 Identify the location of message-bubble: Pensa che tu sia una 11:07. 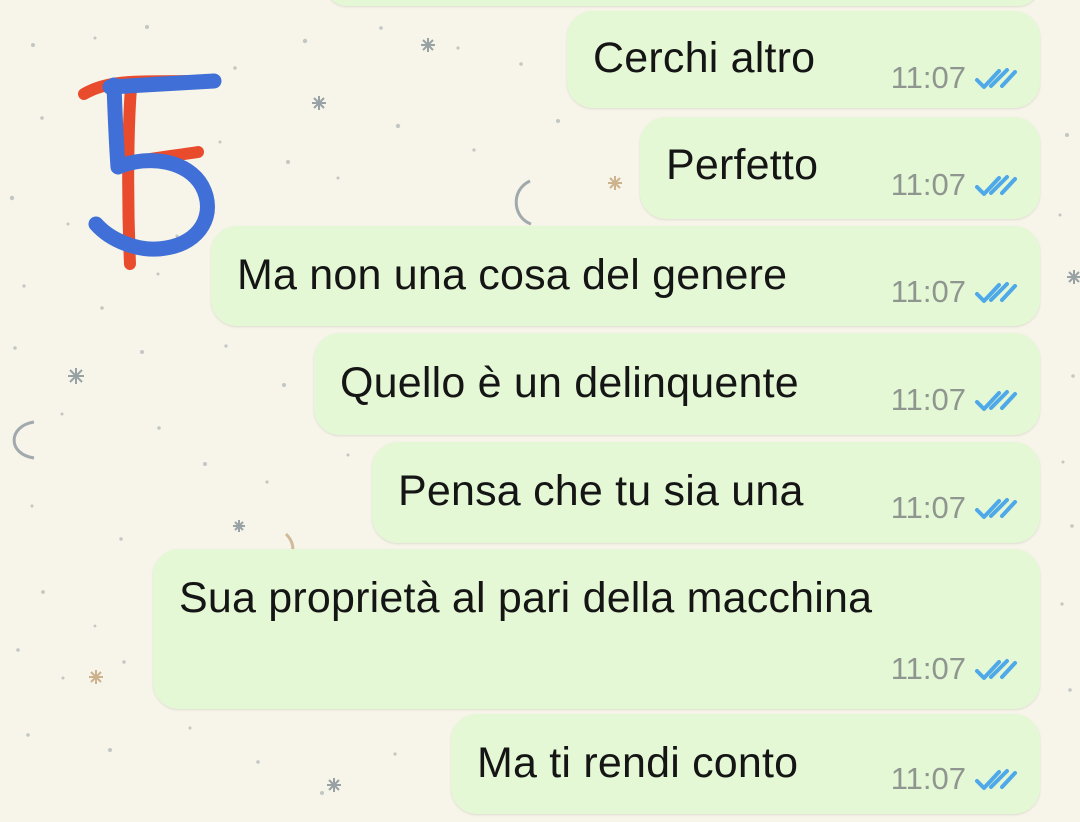
(706, 492).